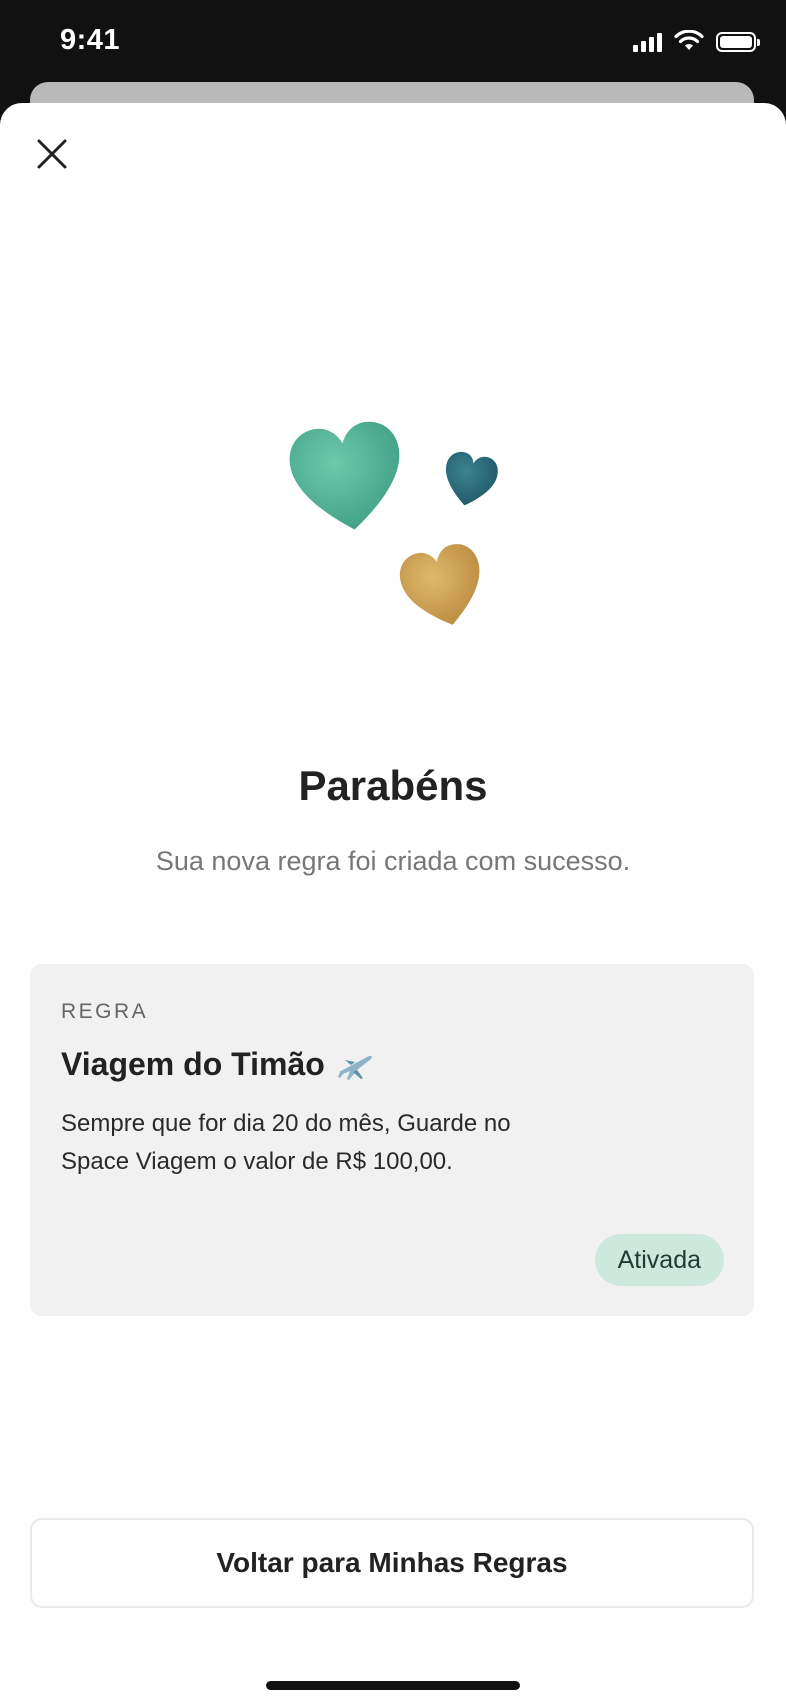  Describe the element at coordinates (393, 42) in the screenshot. I see `status-bar: 9:41` at that location.